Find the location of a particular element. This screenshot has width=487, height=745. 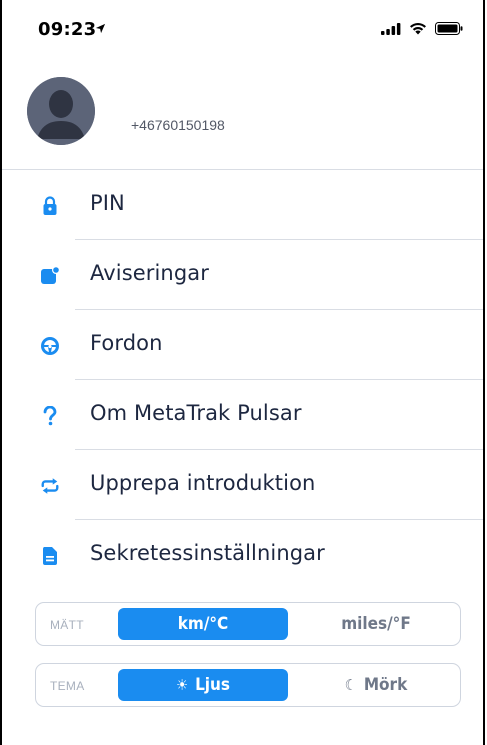

phone-number: +46760150198 is located at coordinates (178, 125).